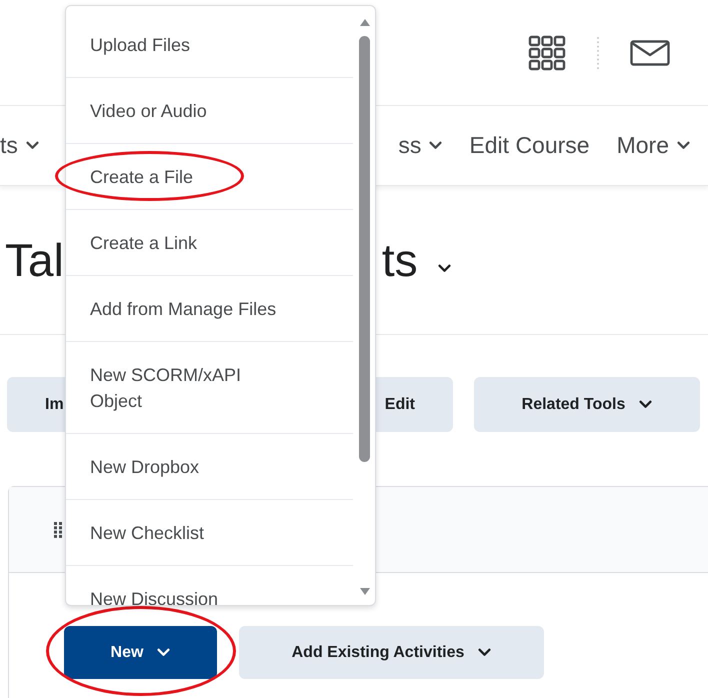 The height and width of the screenshot is (698, 708). What do you see at coordinates (650, 53) in the screenshot?
I see `mail-icon` at bounding box center [650, 53].